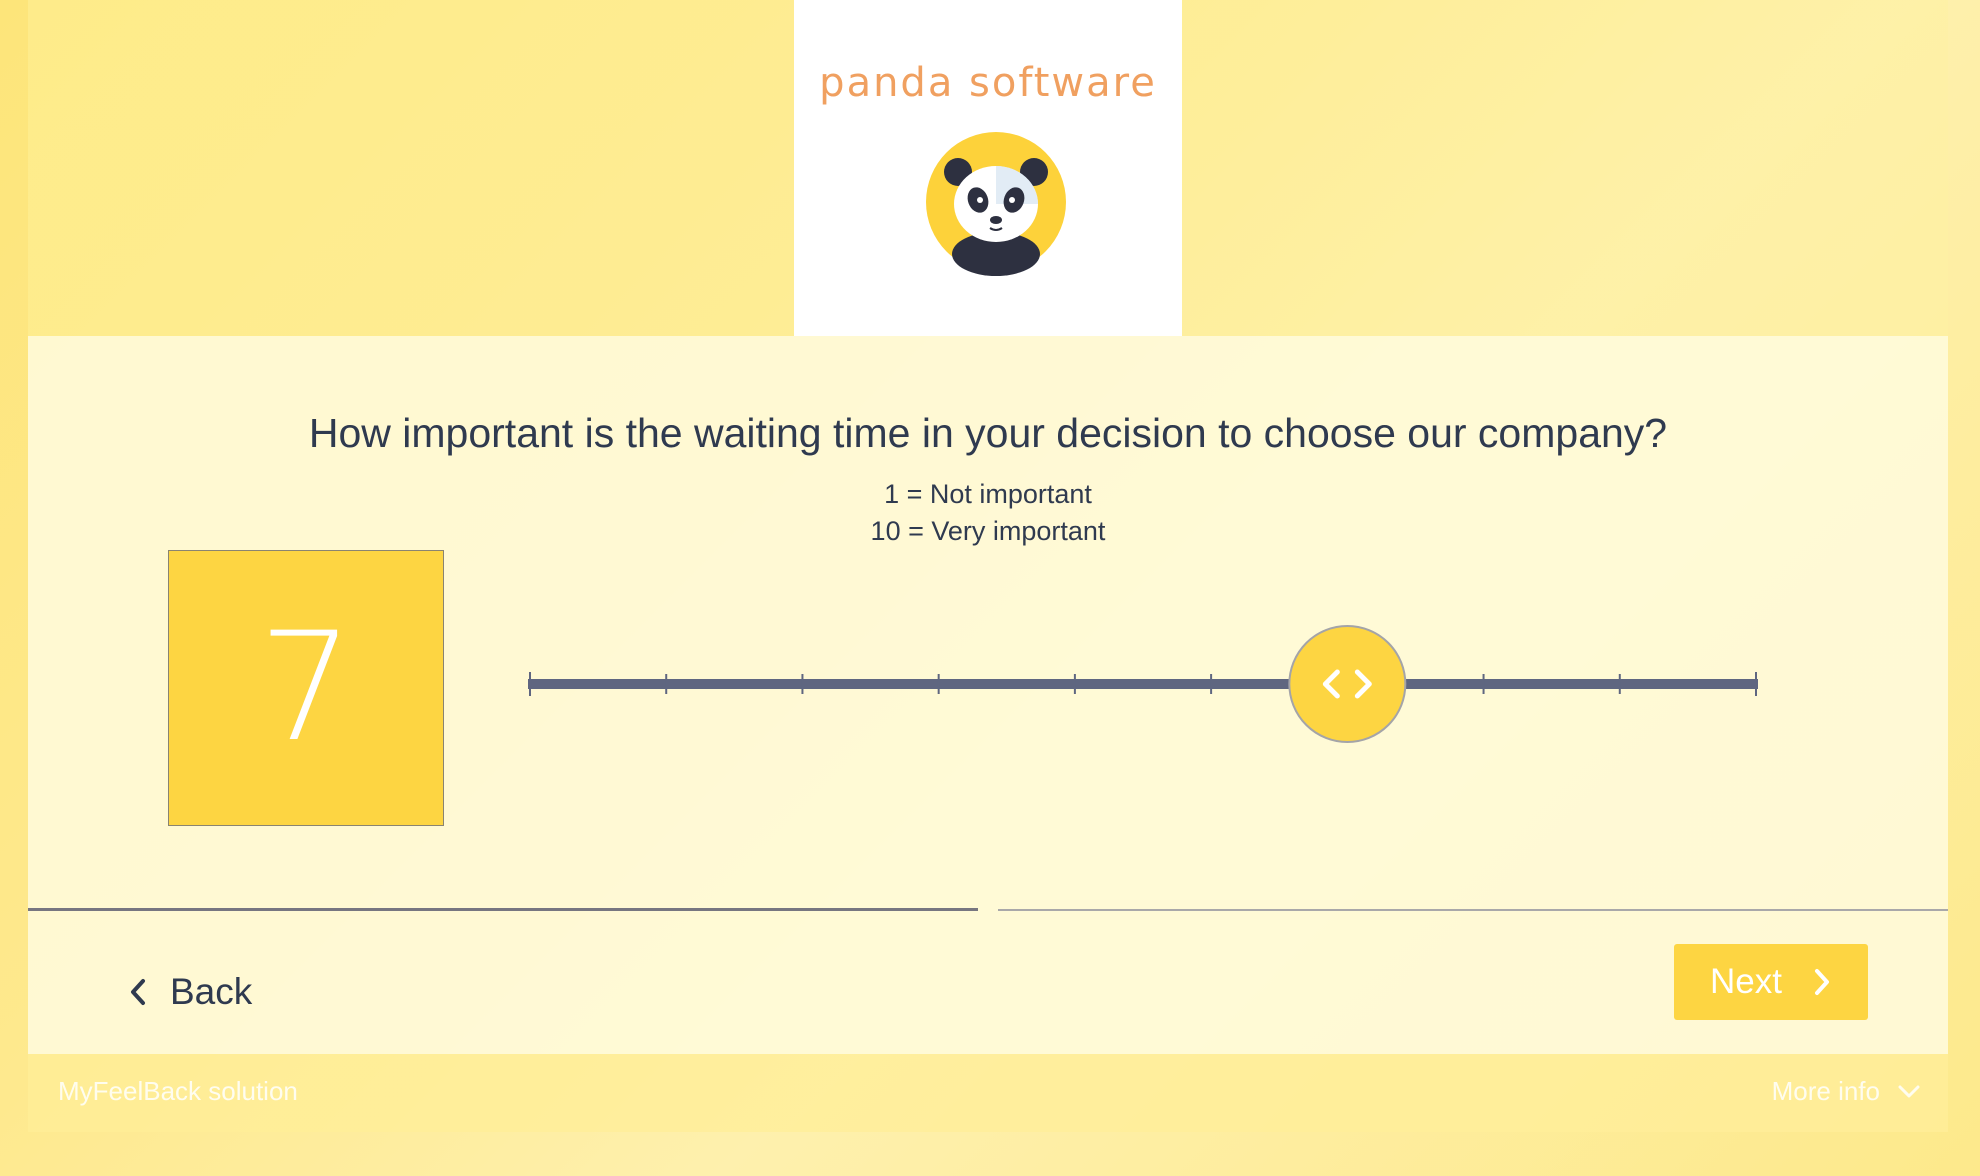 This screenshot has height=1176, width=1980. I want to click on progress-divider-right, so click(1473, 910).